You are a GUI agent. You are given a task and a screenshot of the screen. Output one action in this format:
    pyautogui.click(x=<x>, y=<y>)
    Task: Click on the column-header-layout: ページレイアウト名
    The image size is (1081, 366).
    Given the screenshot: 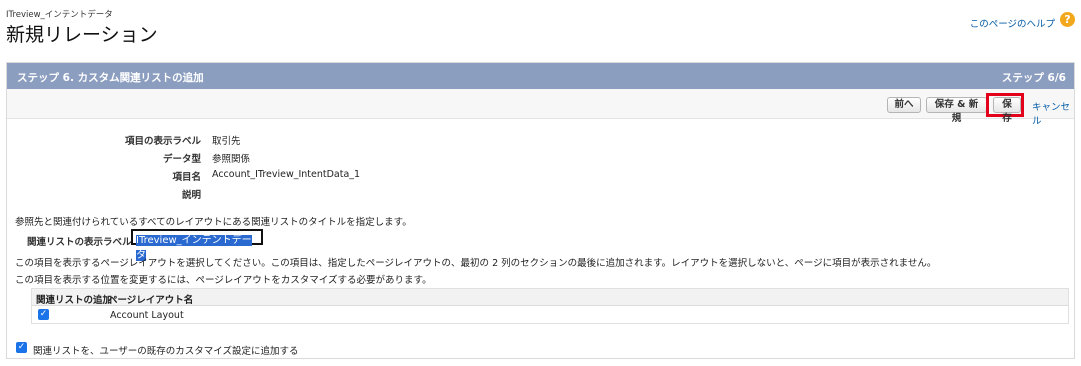 What is the action you would take?
    pyautogui.click(x=151, y=300)
    